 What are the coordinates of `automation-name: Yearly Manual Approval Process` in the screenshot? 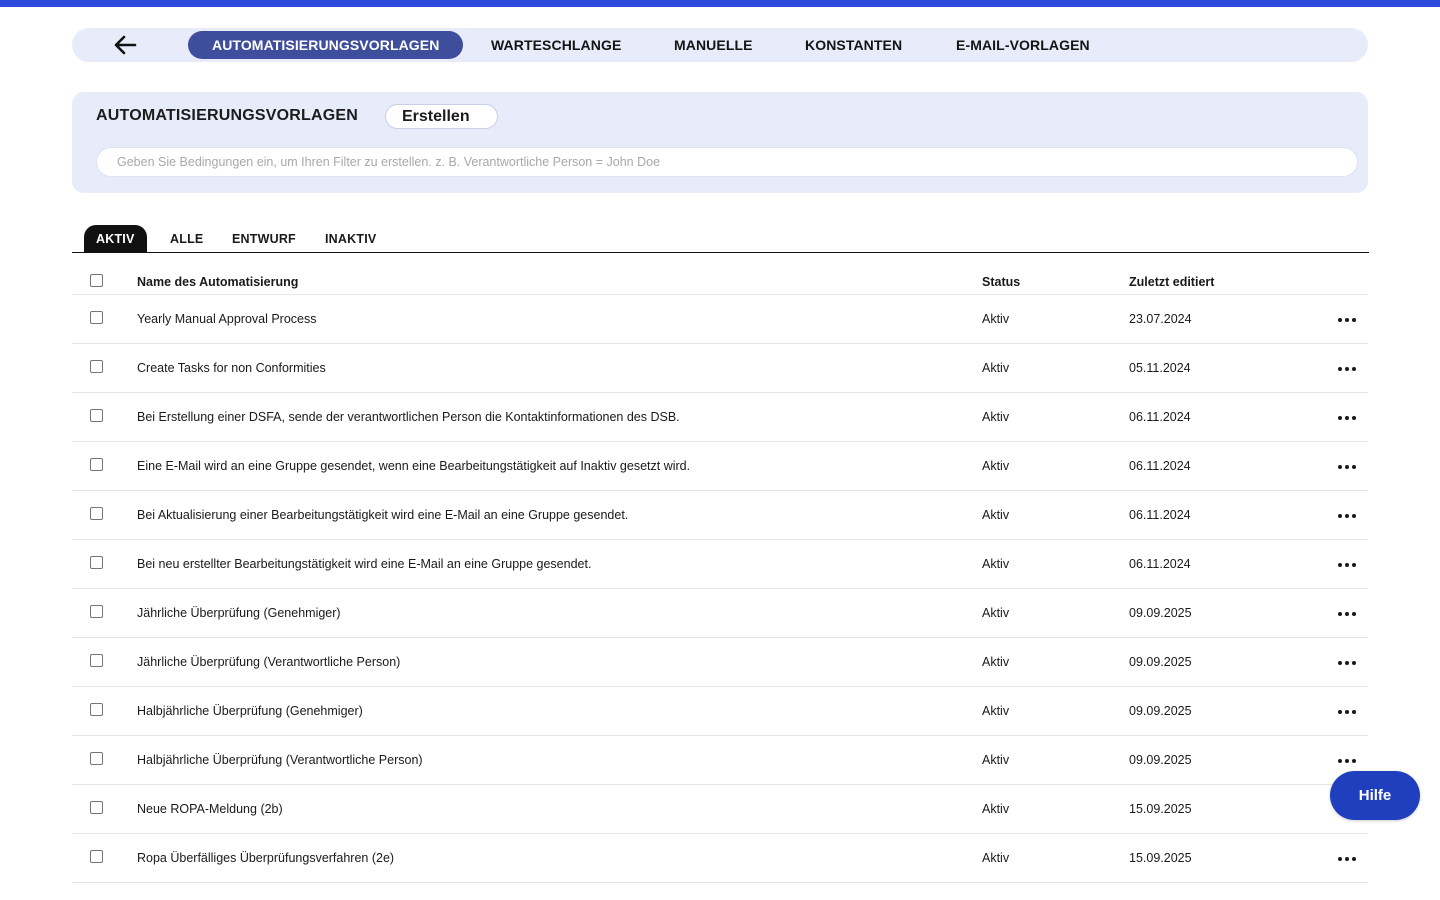 It's located at (227, 319).